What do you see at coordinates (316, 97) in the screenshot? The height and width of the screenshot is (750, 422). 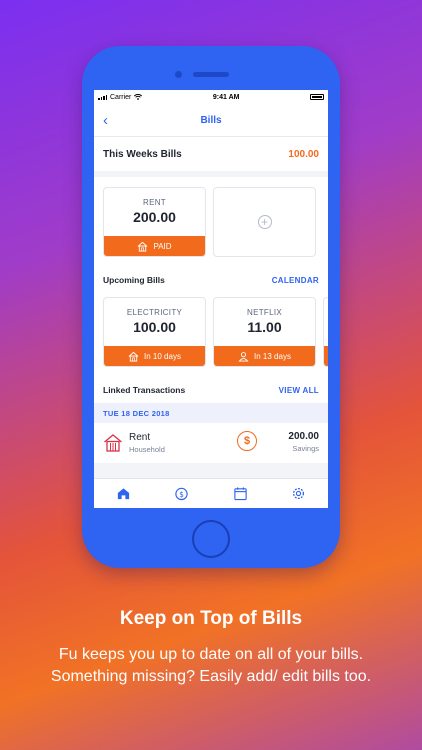 I see `battery-icon` at bounding box center [316, 97].